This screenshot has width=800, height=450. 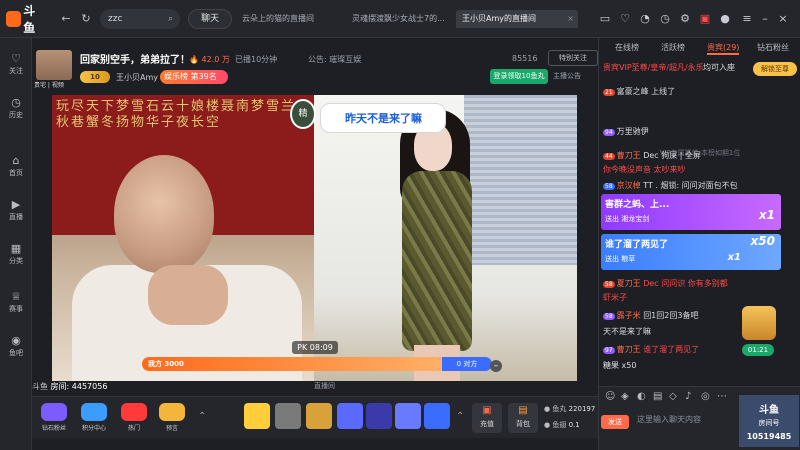 What do you see at coordinates (643, 397) in the screenshot?
I see `color-bubble-icon: ◐` at bounding box center [643, 397].